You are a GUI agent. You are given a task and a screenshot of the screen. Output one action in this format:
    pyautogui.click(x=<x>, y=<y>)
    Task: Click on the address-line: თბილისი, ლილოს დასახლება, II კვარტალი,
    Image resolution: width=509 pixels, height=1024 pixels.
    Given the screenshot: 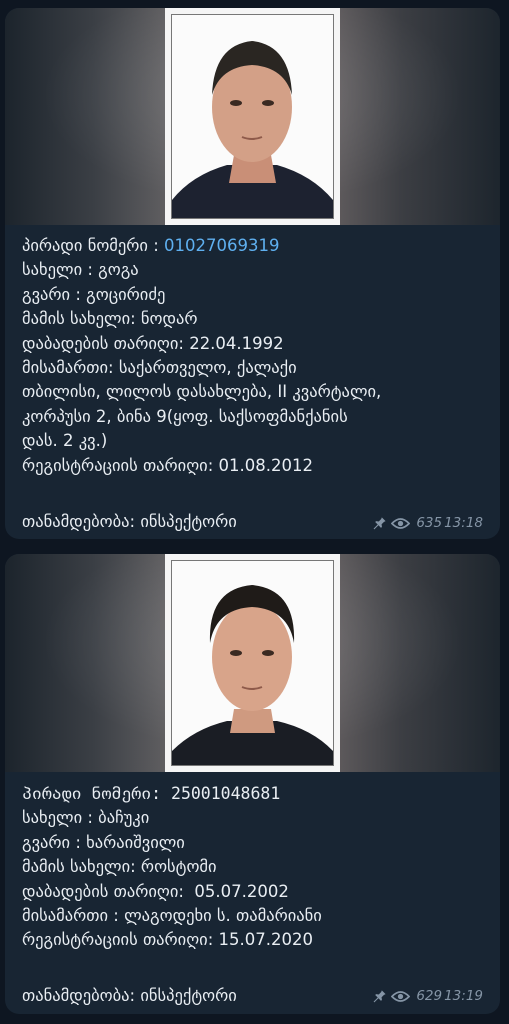 What is the action you would take?
    pyautogui.click(x=202, y=392)
    